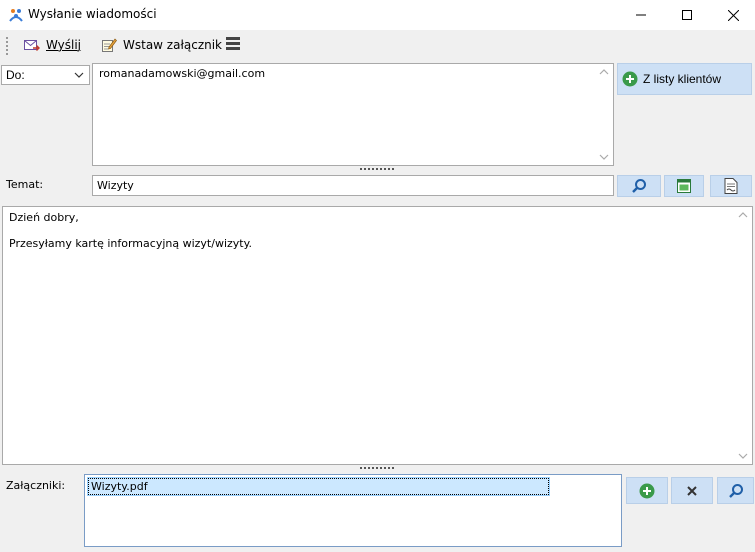 The width and height of the screenshot is (755, 552). I want to click on from-clients-label: Z listy klientów, so click(682, 79).